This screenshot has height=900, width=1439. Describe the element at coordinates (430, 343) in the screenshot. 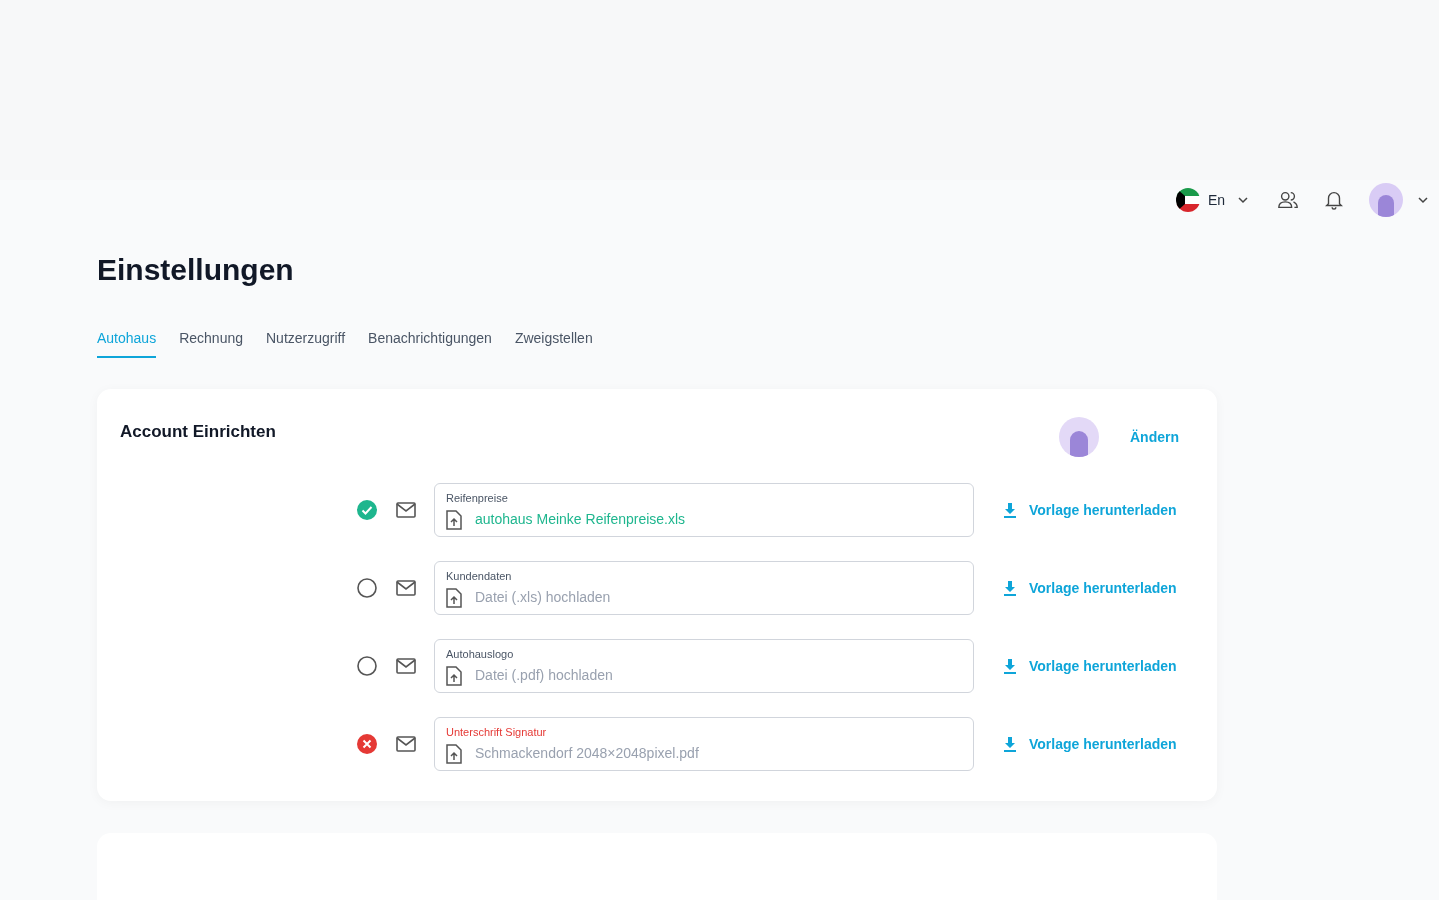

I see `tab: Benachrichtigungen` at that location.